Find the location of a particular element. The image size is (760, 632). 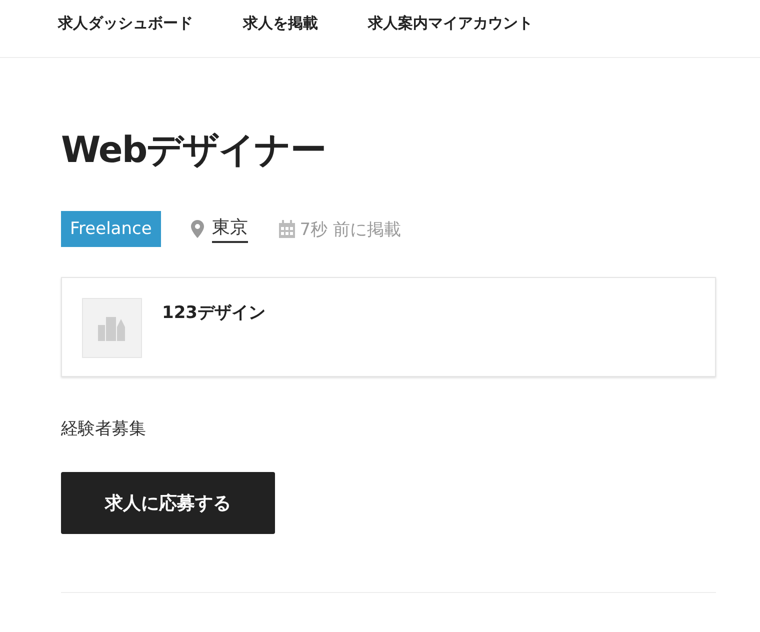

job-description: 経験者募集 is located at coordinates (104, 429).